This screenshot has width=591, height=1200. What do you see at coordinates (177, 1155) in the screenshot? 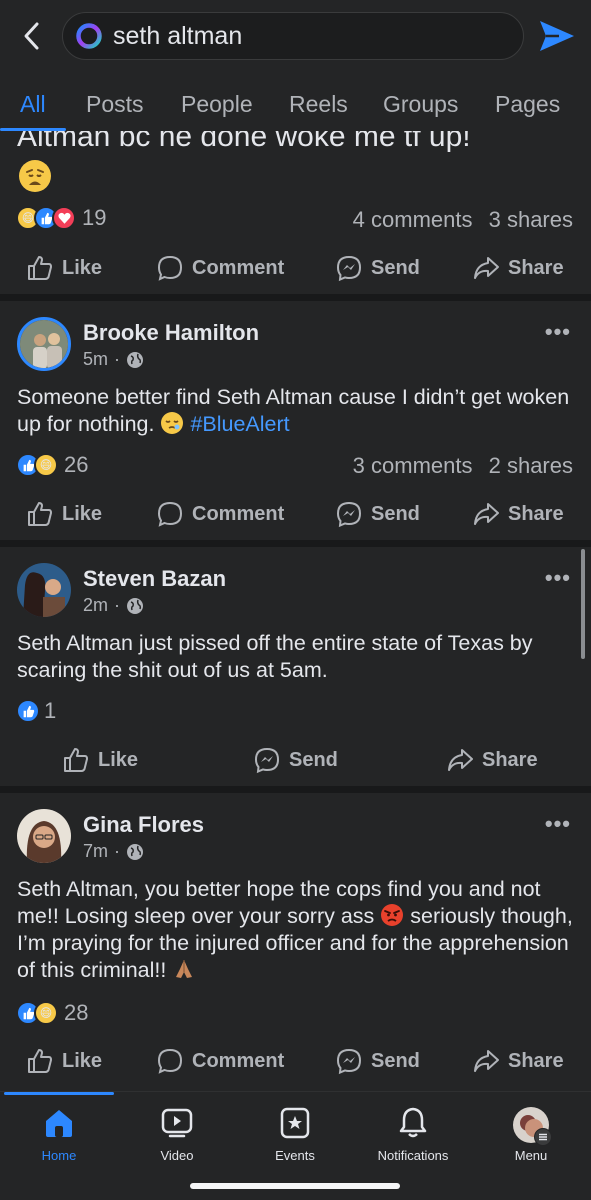
I see `nav-video-label: Video` at bounding box center [177, 1155].